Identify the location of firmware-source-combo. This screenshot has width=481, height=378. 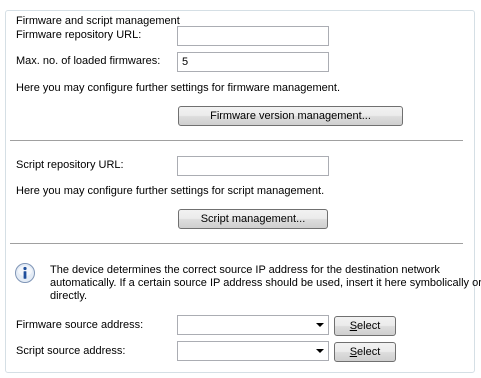
(253, 325).